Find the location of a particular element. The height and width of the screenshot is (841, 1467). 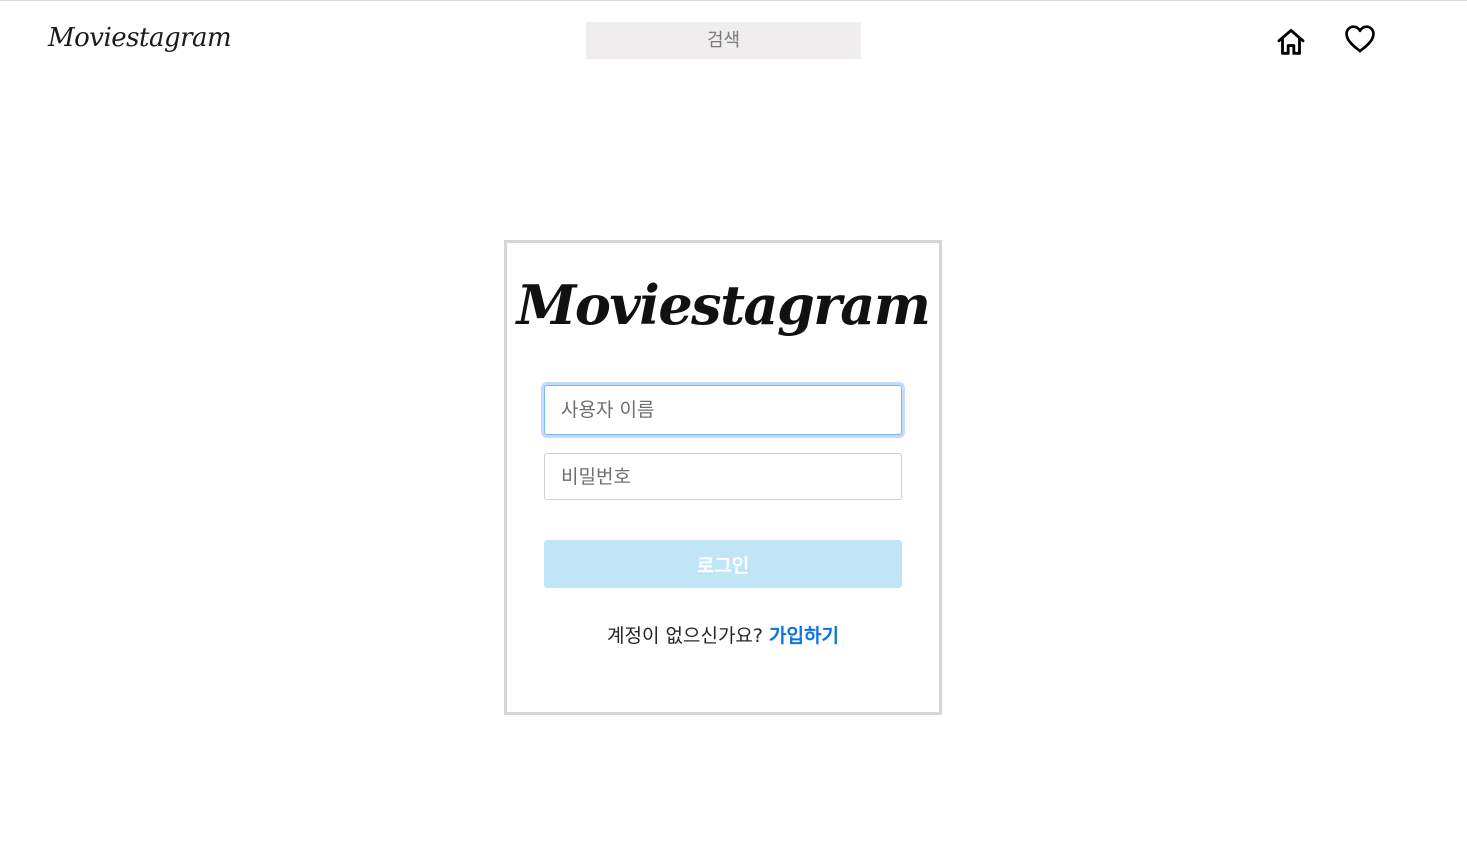

signup-prompt: 계정이 없으신가요? is located at coordinates (688, 636).